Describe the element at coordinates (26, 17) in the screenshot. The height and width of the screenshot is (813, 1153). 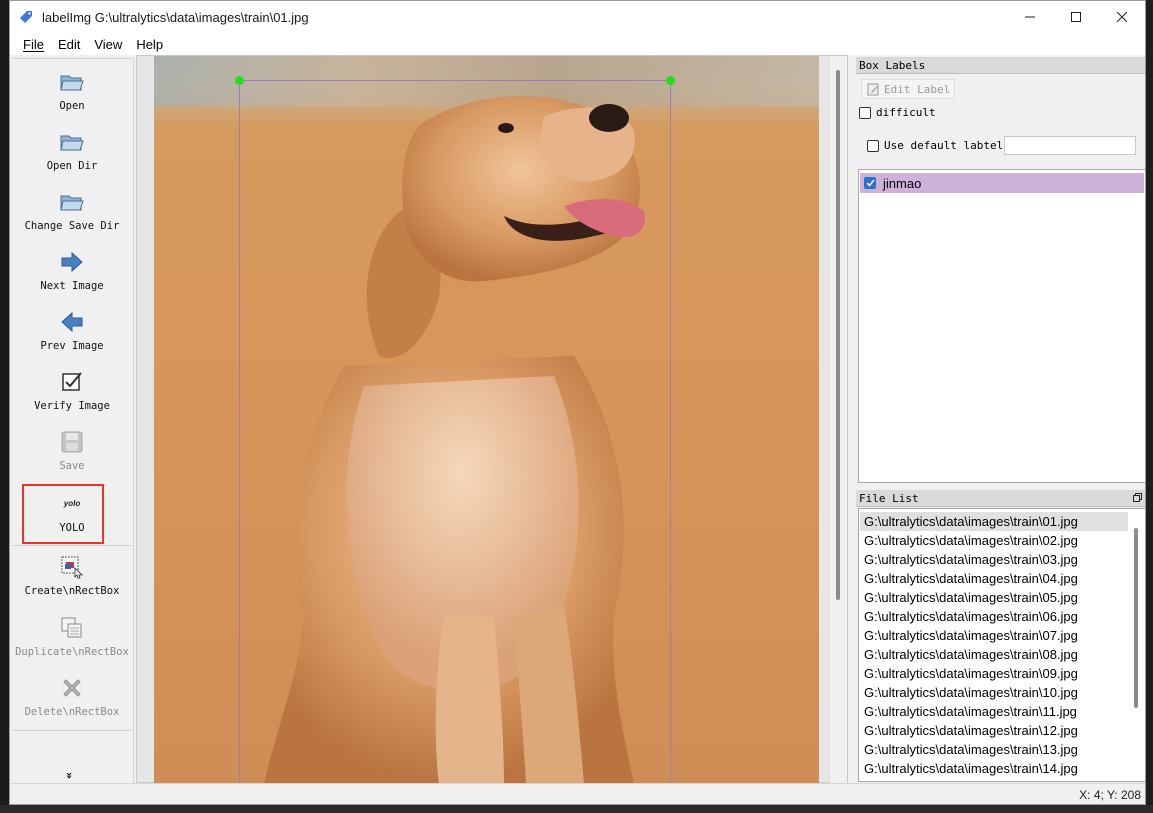
I see `app-tag-icon` at that location.